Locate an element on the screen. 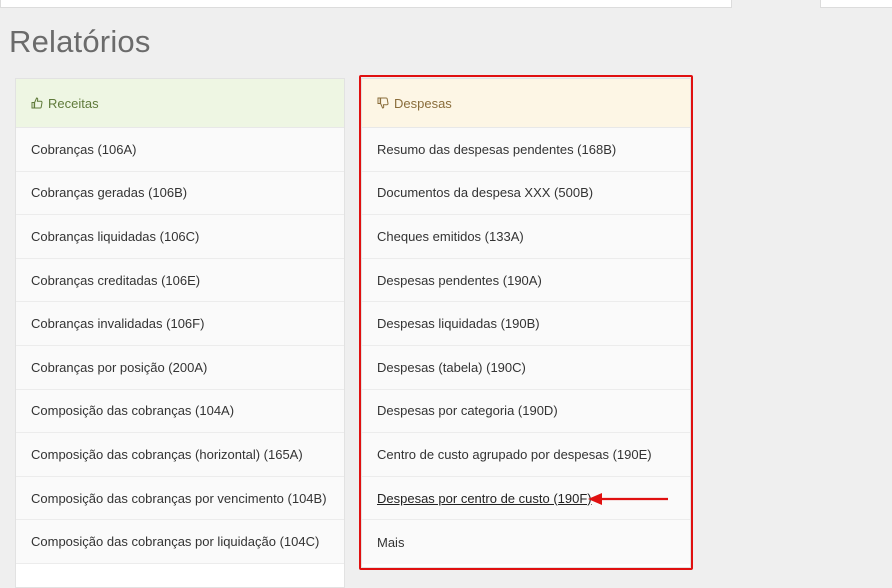 This screenshot has width=892, height=588. receitas-heading: Receitas is located at coordinates (180, 103).